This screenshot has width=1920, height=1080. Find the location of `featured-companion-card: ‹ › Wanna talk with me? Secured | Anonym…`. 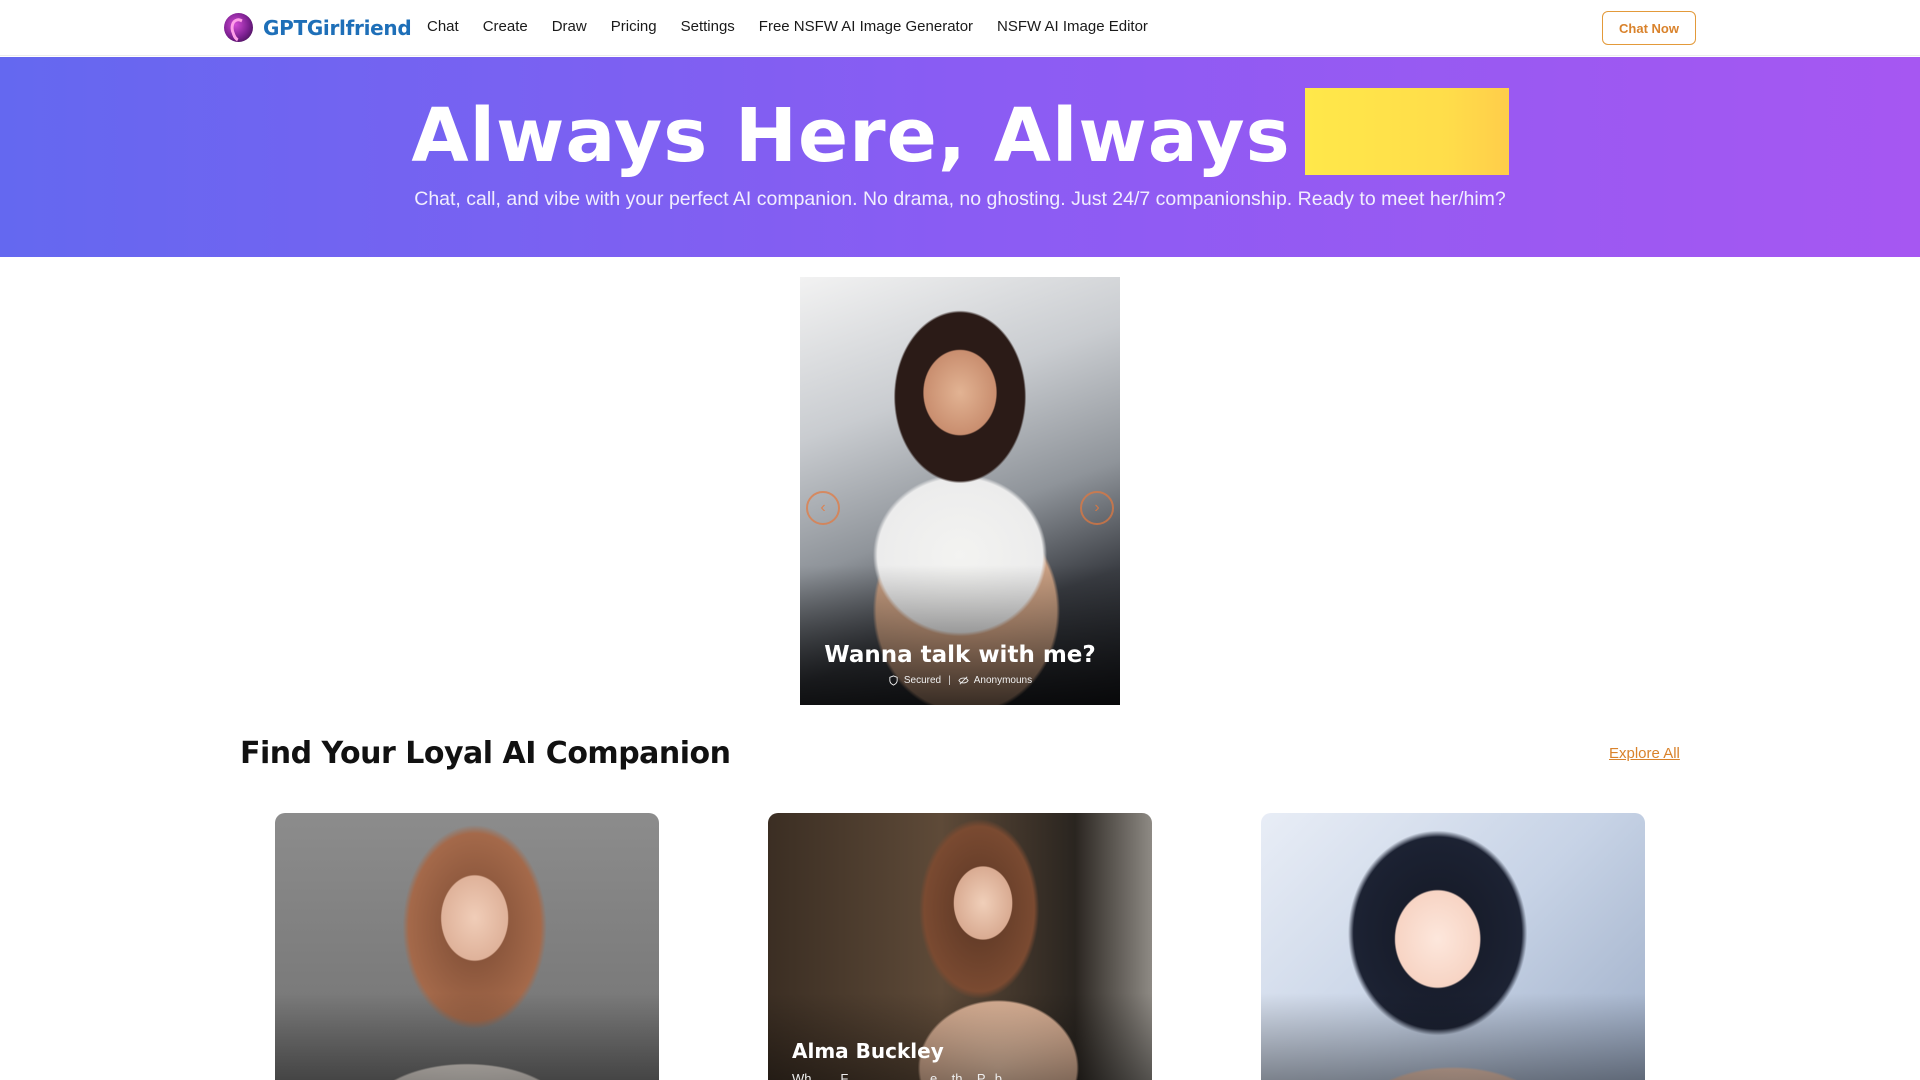

featured-companion-card: ‹ › Wanna talk with me? Secured | Anonym… is located at coordinates (960, 491).